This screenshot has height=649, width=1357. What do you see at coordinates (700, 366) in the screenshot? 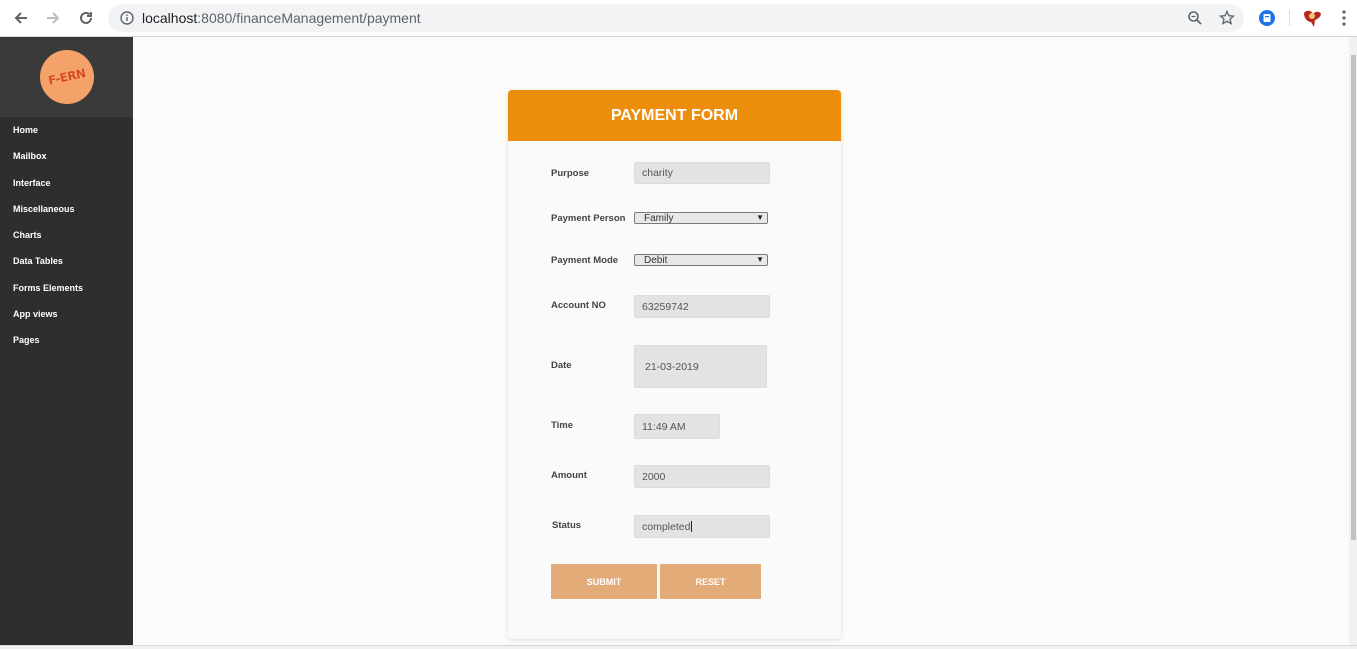
I see `date-input: 21-03-2019` at bounding box center [700, 366].